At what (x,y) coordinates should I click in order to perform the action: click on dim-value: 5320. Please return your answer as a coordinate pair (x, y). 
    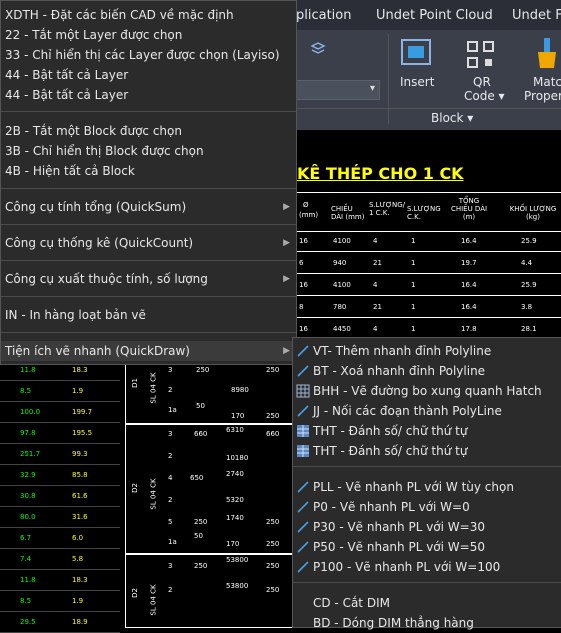
    Looking at the image, I should click on (235, 500).